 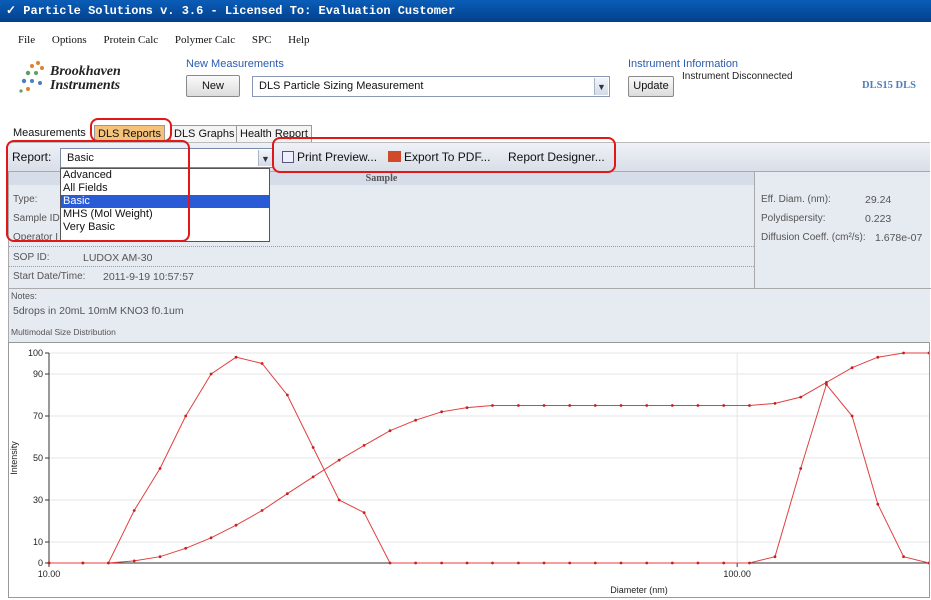 What do you see at coordinates (118, 258) in the screenshot?
I see `sop-id-value: LUDOX AM-30` at bounding box center [118, 258].